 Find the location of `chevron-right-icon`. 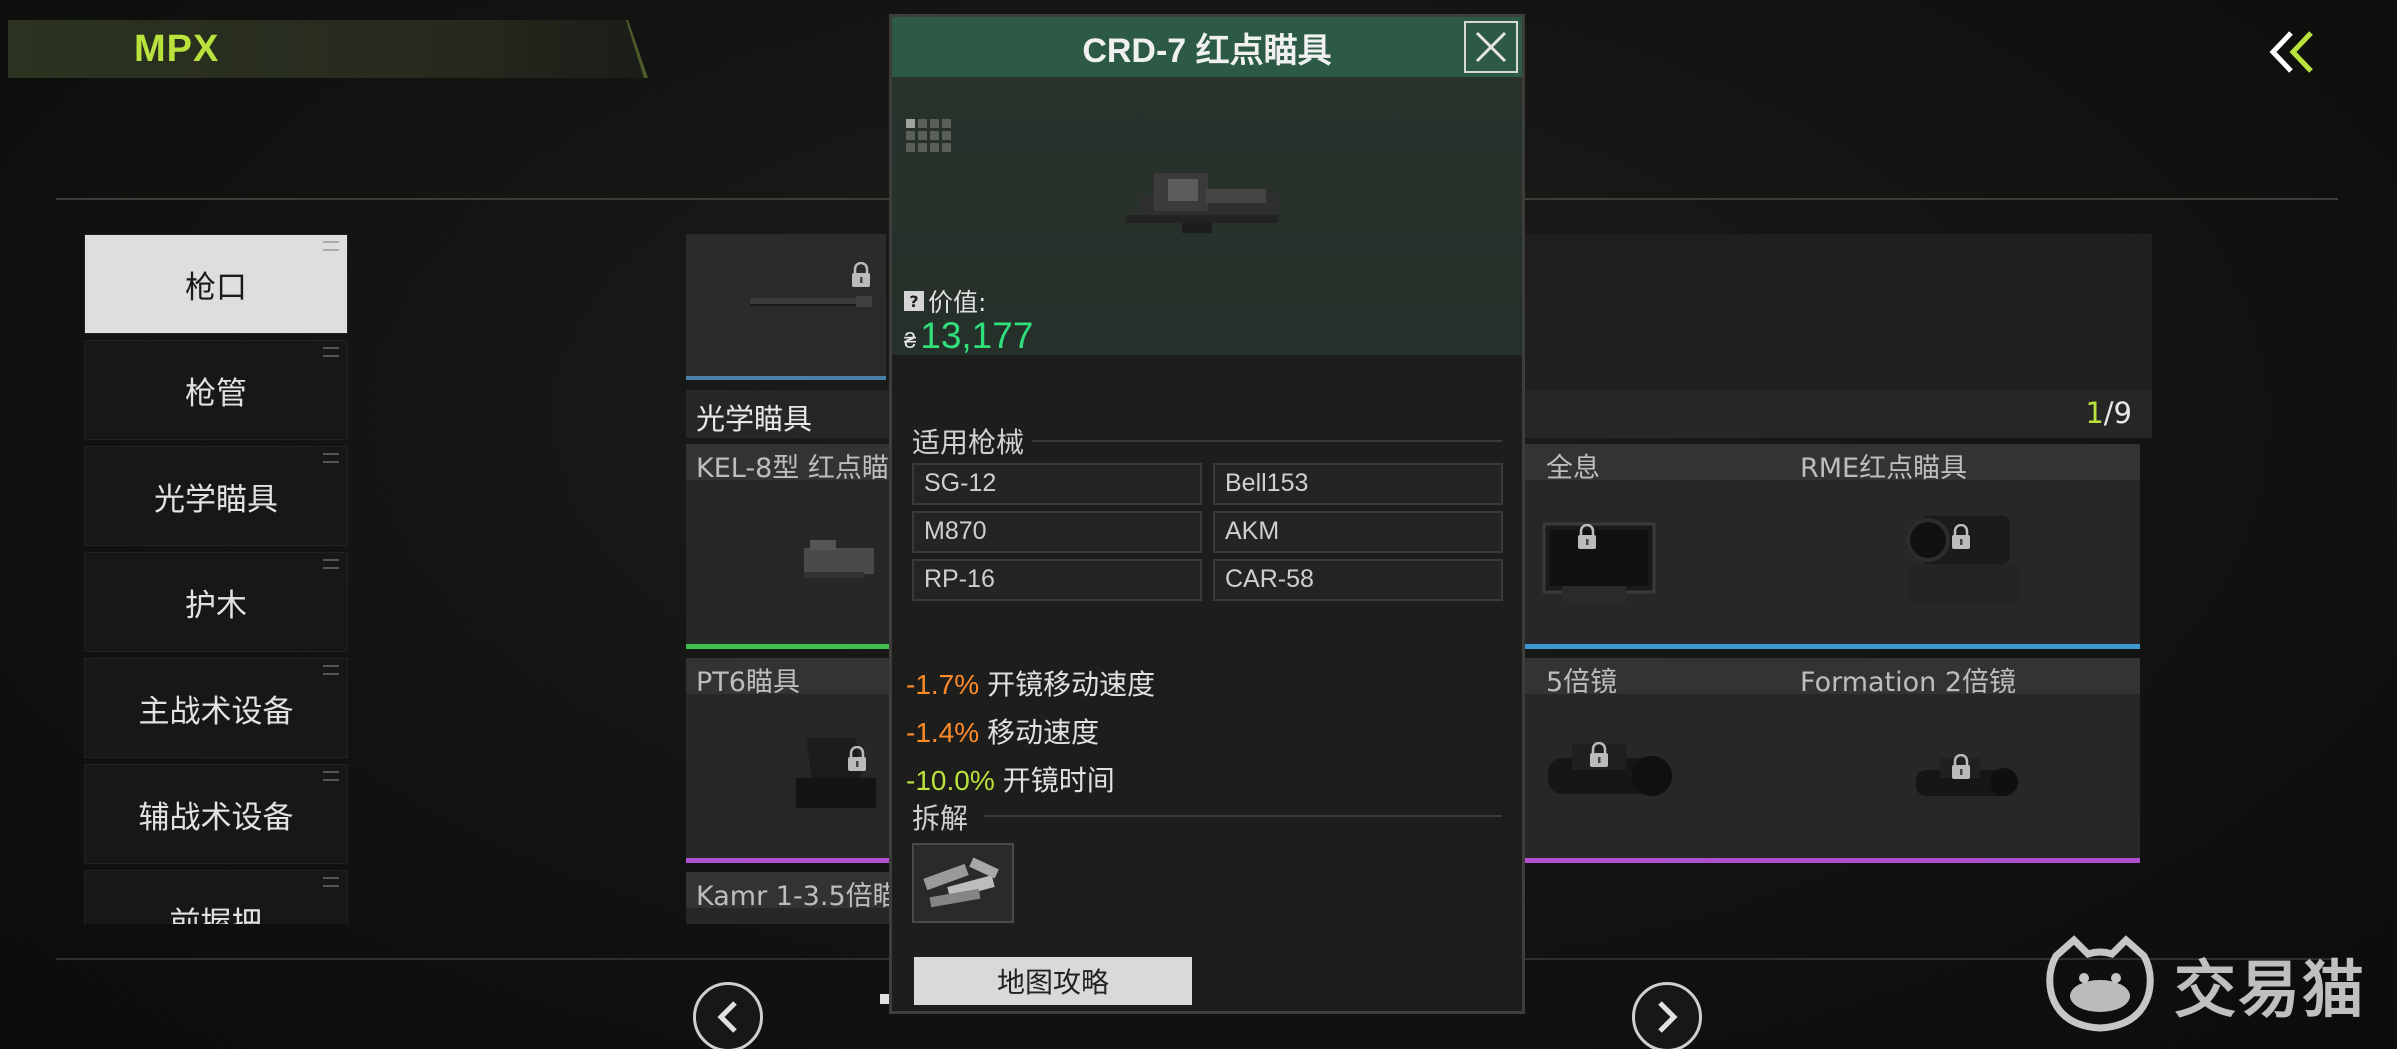

chevron-right-icon is located at coordinates (1668, 1017).